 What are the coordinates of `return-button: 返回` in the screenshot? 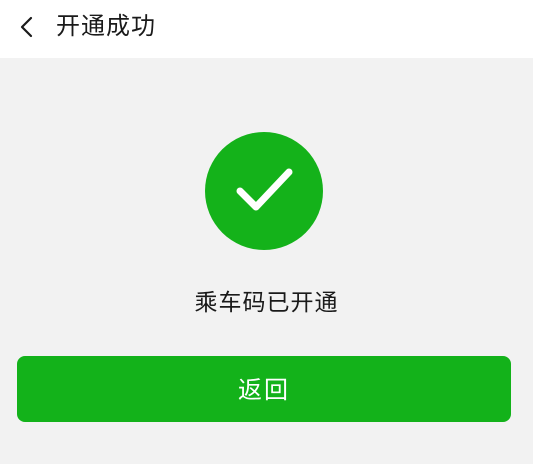 It's located at (264, 389).